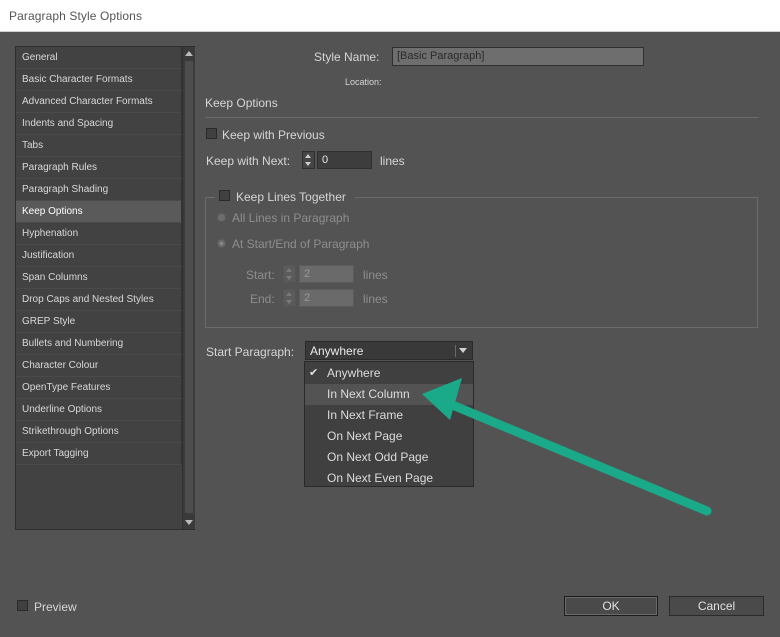 The width and height of the screenshot is (780, 637). Describe the element at coordinates (578, 457) in the screenshot. I see `arrow-shaft` at that location.